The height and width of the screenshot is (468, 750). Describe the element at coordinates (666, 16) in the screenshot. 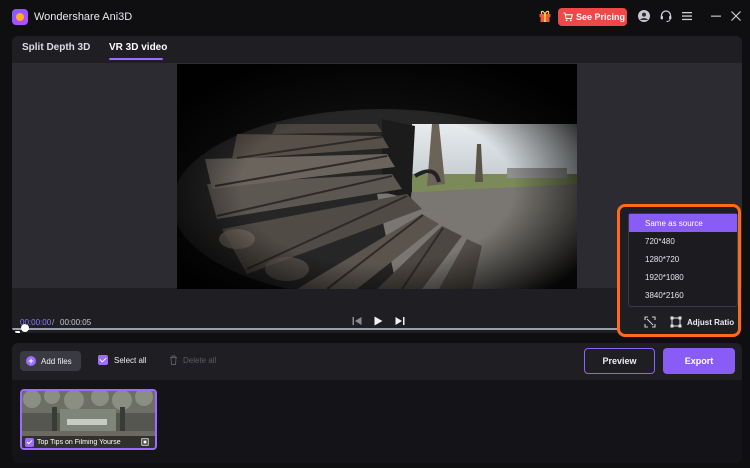

I see `headset-icon` at that location.